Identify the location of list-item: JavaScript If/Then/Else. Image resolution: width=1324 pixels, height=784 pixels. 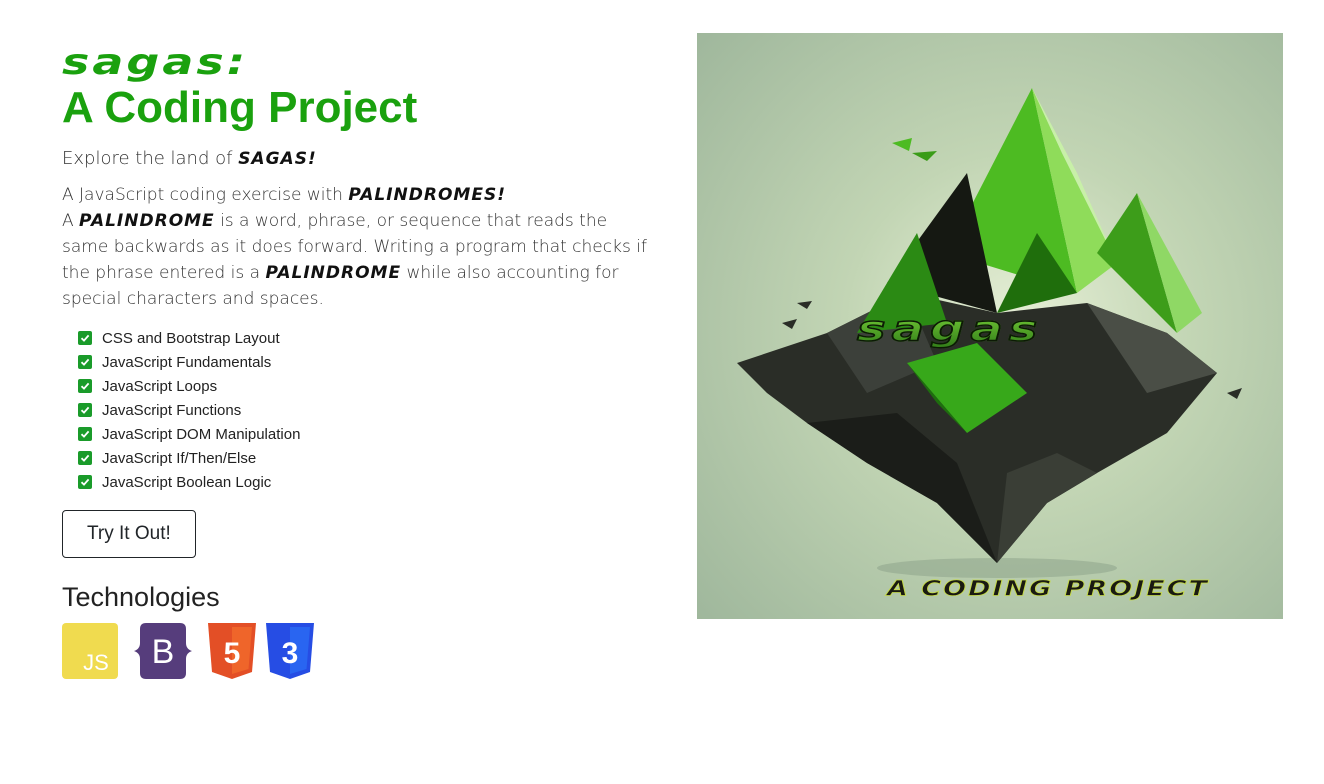
(365, 458).